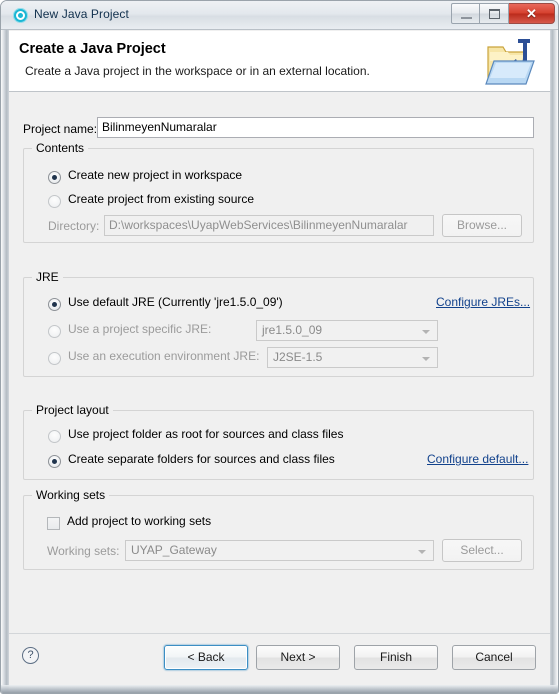 This screenshot has height=694, width=559. I want to click on maximize-icon, so click(494, 14).